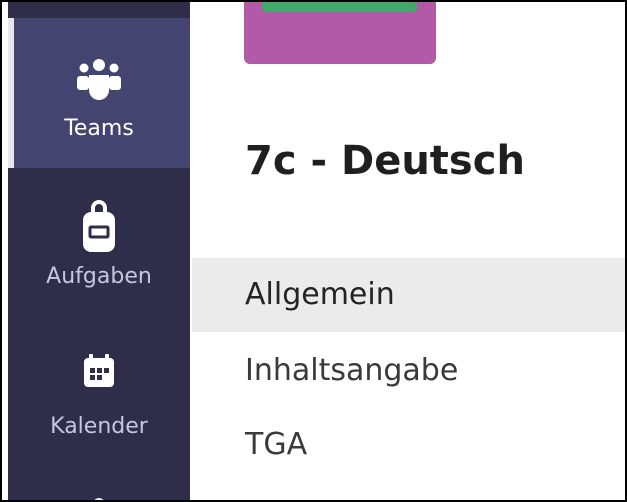 Image resolution: width=627 pixels, height=502 pixels. Describe the element at coordinates (408, 445) in the screenshot. I see `channel-item-tga: TGA` at that location.